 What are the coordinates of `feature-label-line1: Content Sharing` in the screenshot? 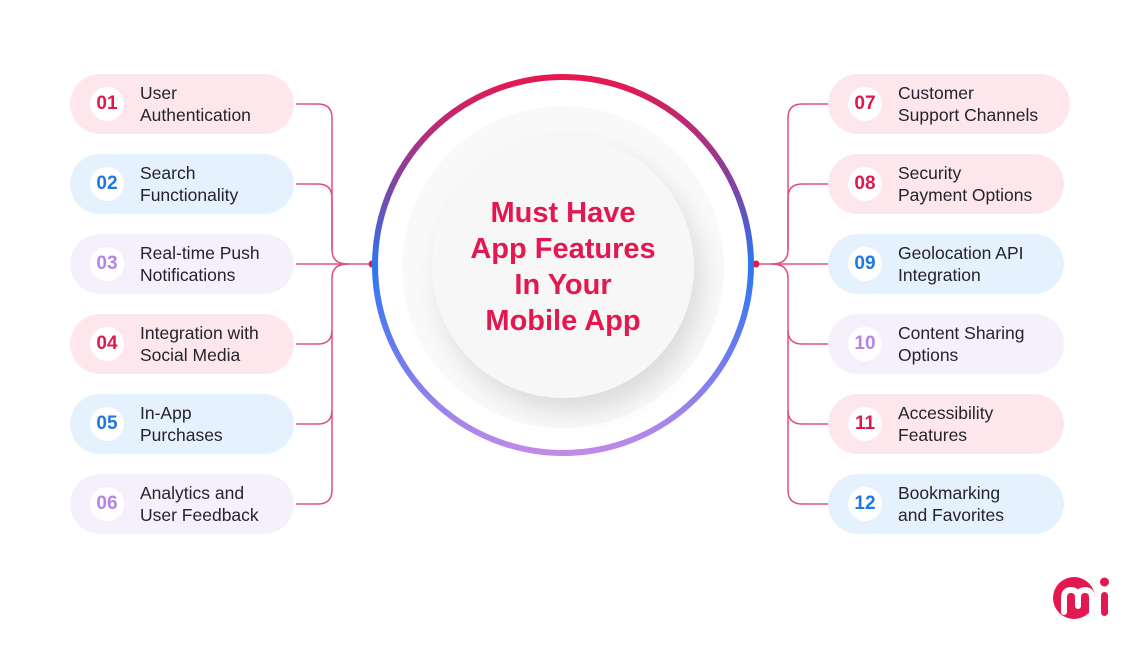 It's located at (961, 333).